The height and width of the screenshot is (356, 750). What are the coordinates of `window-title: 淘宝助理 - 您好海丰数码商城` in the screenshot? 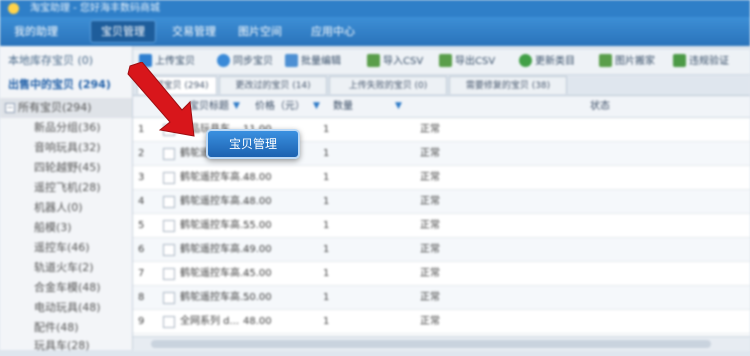 It's located at (95, 8).